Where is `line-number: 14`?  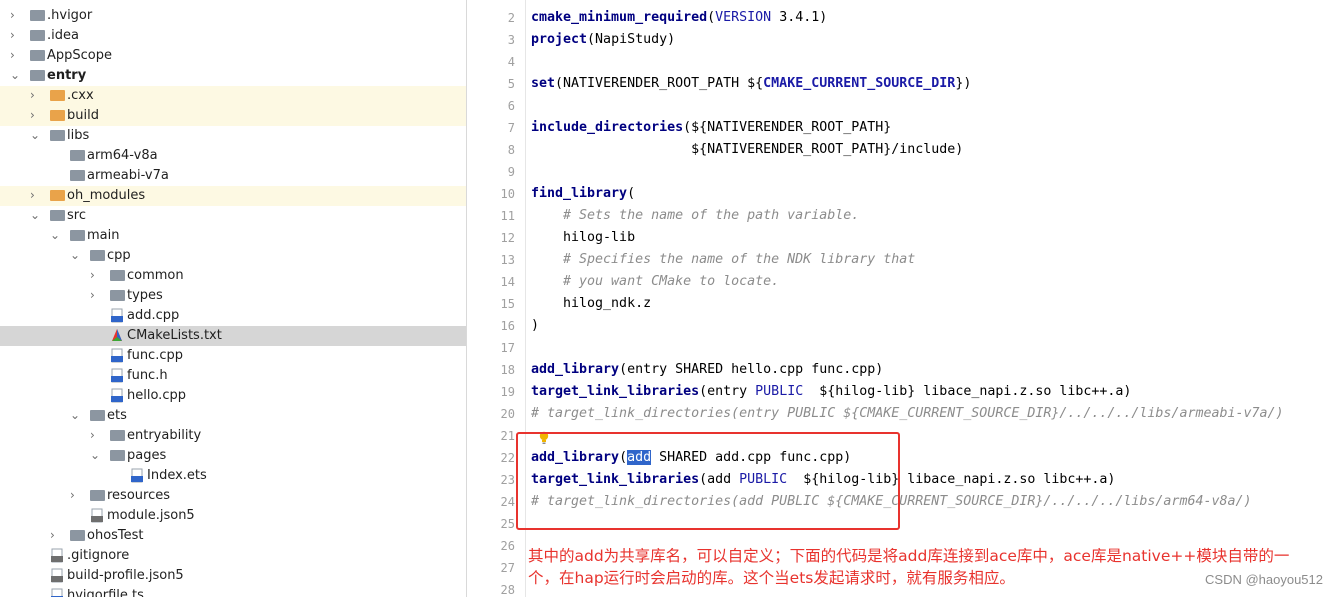 line-number: 14 is located at coordinates (507, 282).